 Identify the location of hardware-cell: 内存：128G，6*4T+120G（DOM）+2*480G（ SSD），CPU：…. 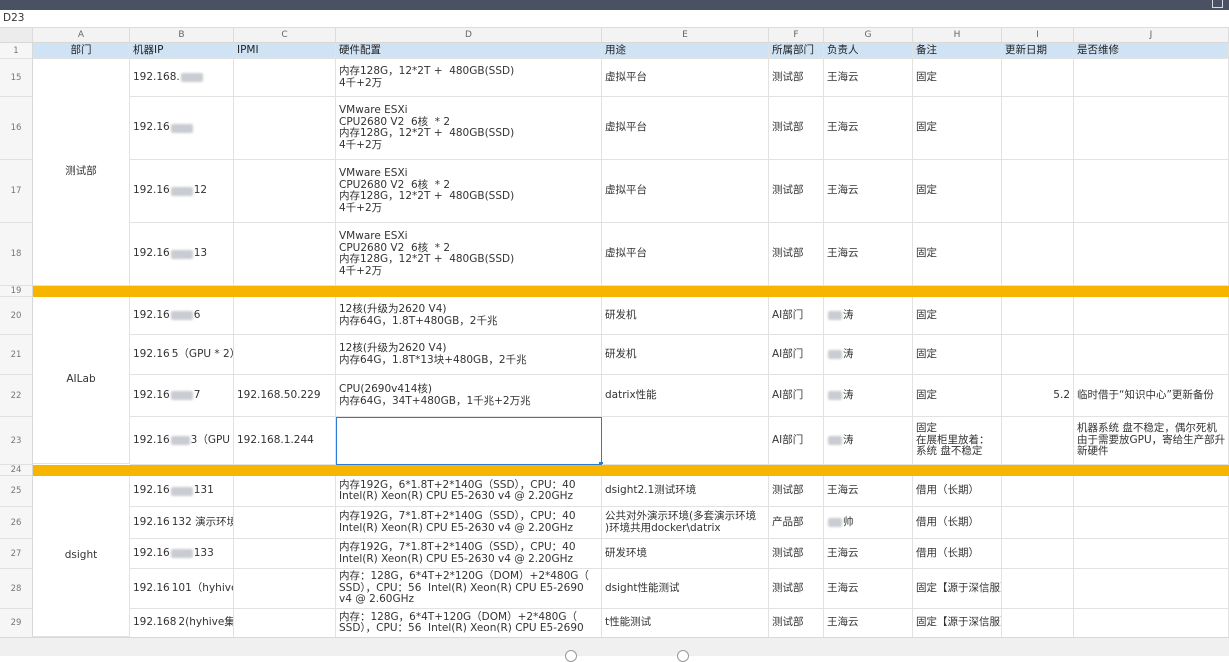
(469, 623).